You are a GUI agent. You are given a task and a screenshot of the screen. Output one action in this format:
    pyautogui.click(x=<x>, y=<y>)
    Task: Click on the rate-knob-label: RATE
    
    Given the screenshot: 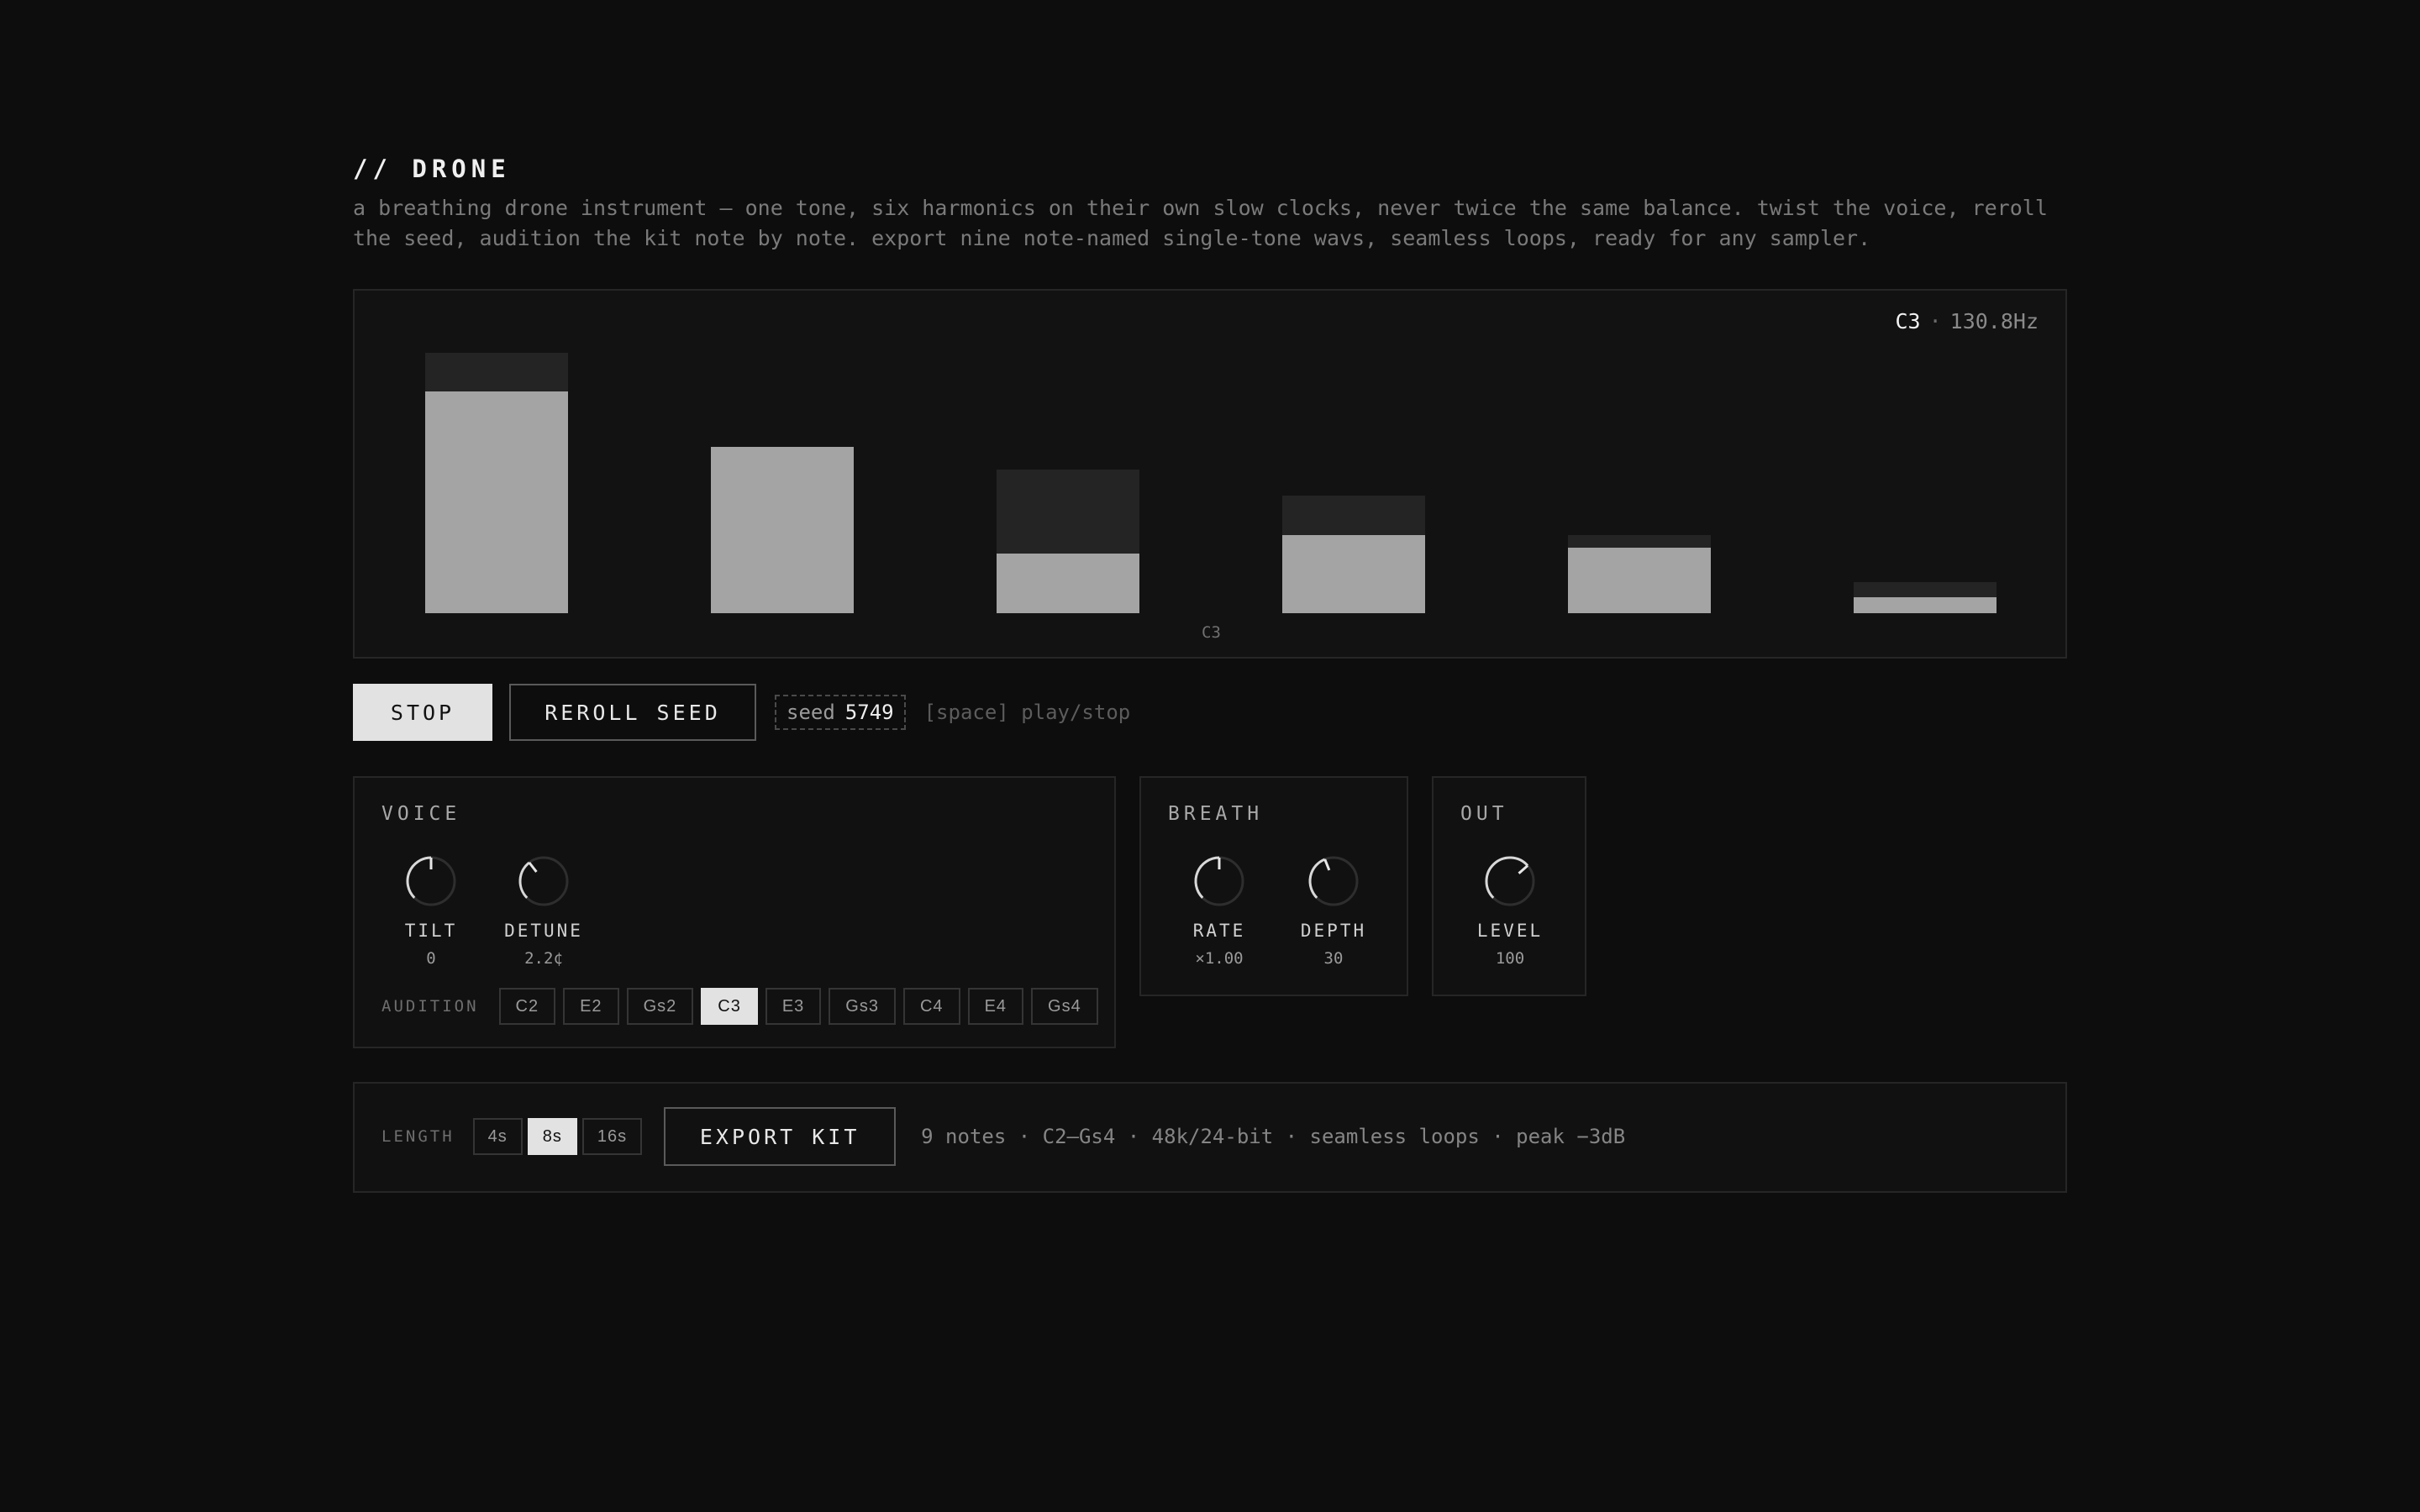 What is the action you would take?
    pyautogui.click(x=1219, y=931)
    